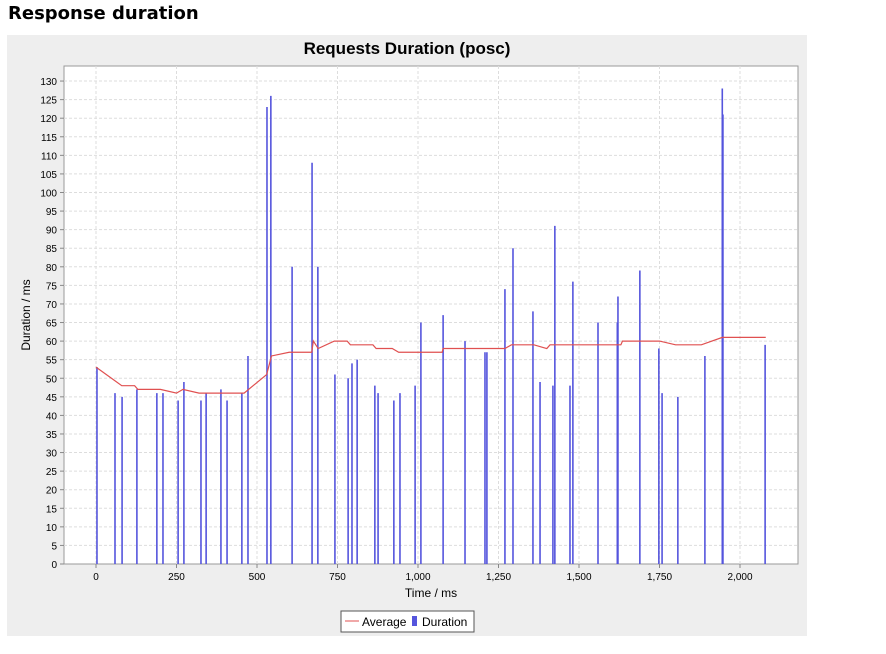  What do you see at coordinates (52, 454) in the screenshot?
I see `y-tick-label: 30` at bounding box center [52, 454].